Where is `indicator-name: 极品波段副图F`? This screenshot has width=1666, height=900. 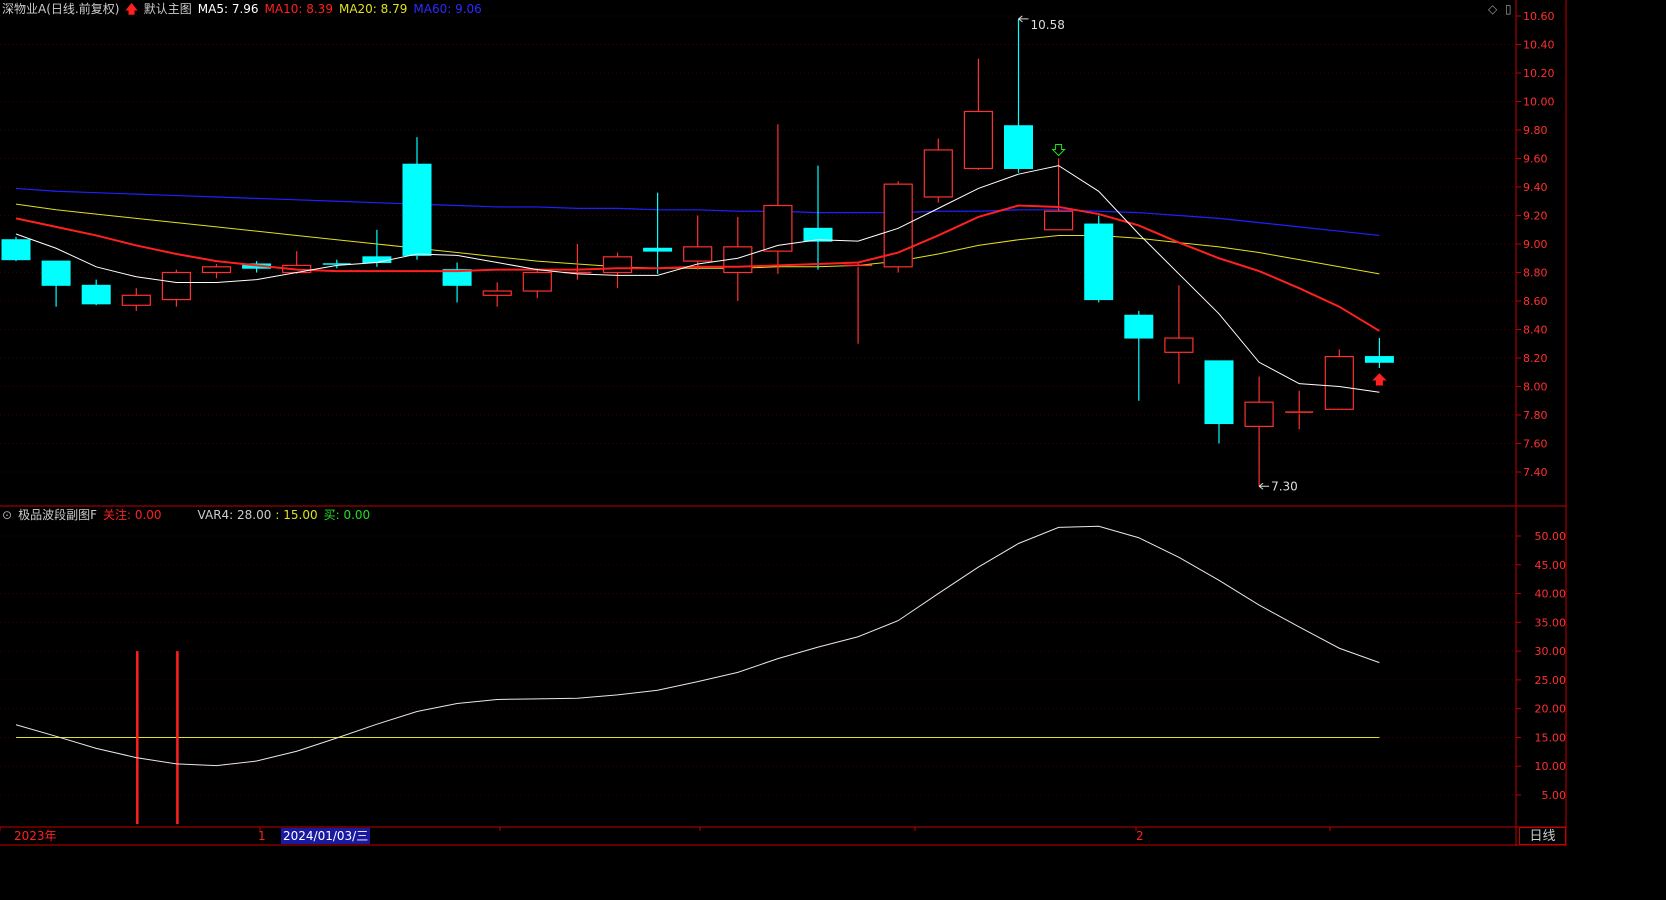 indicator-name: 极品波段副图F is located at coordinates (57, 515).